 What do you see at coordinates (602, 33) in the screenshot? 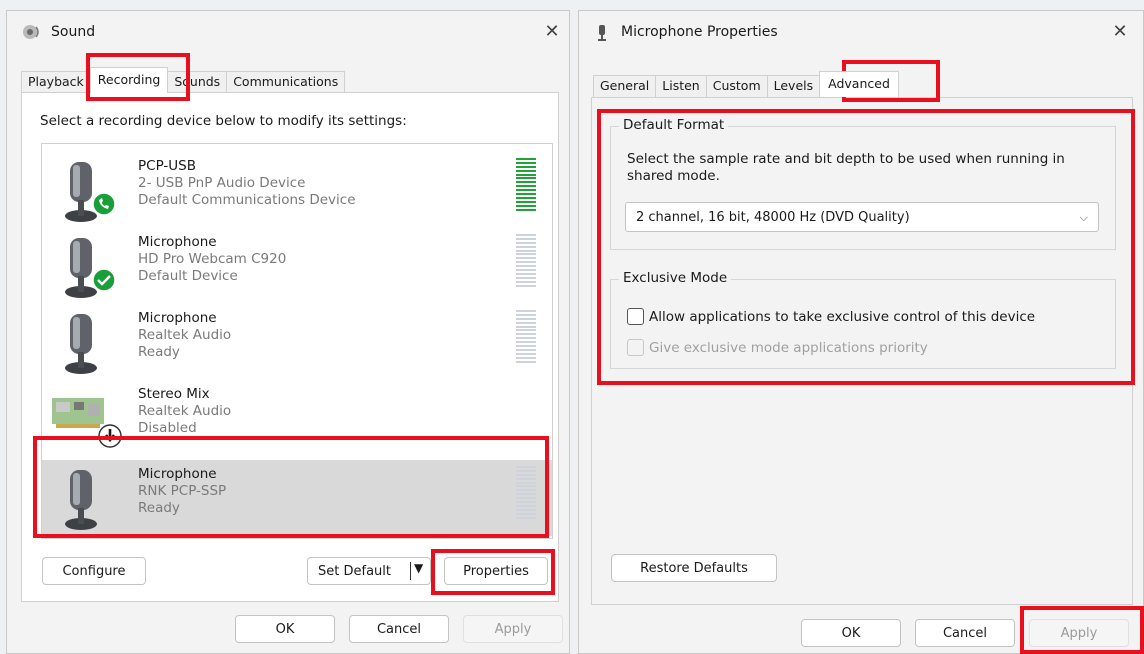
I see `microphone-small-icon` at bounding box center [602, 33].